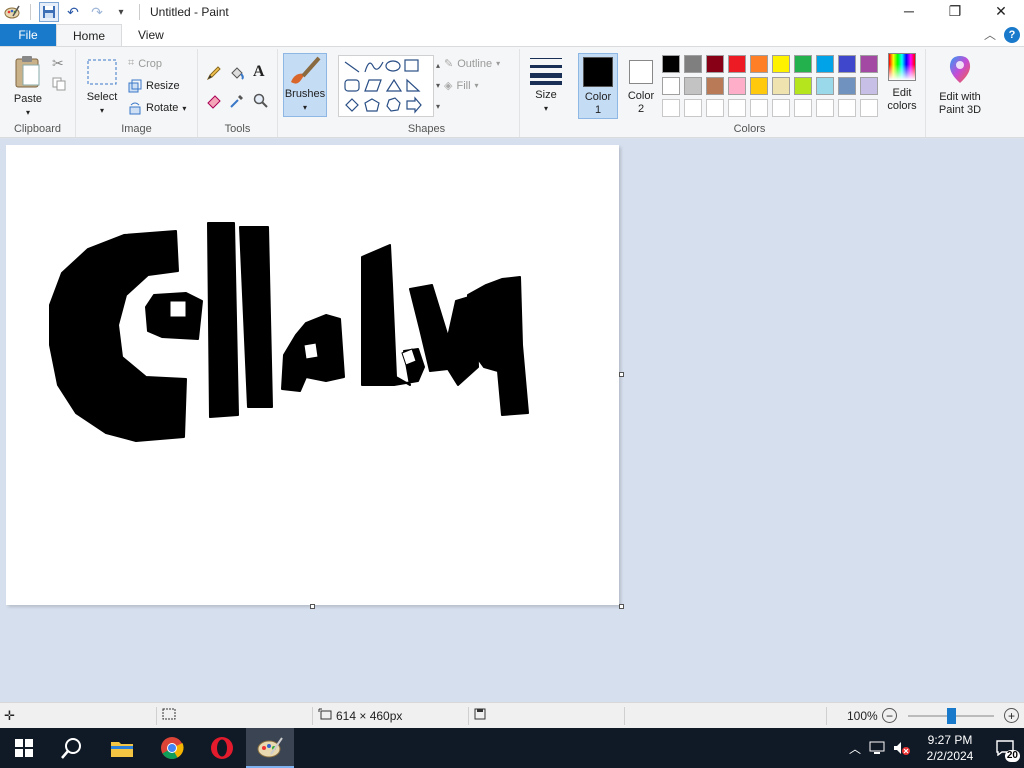  I want to click on size-button: Size ▾, so click(546, 85).